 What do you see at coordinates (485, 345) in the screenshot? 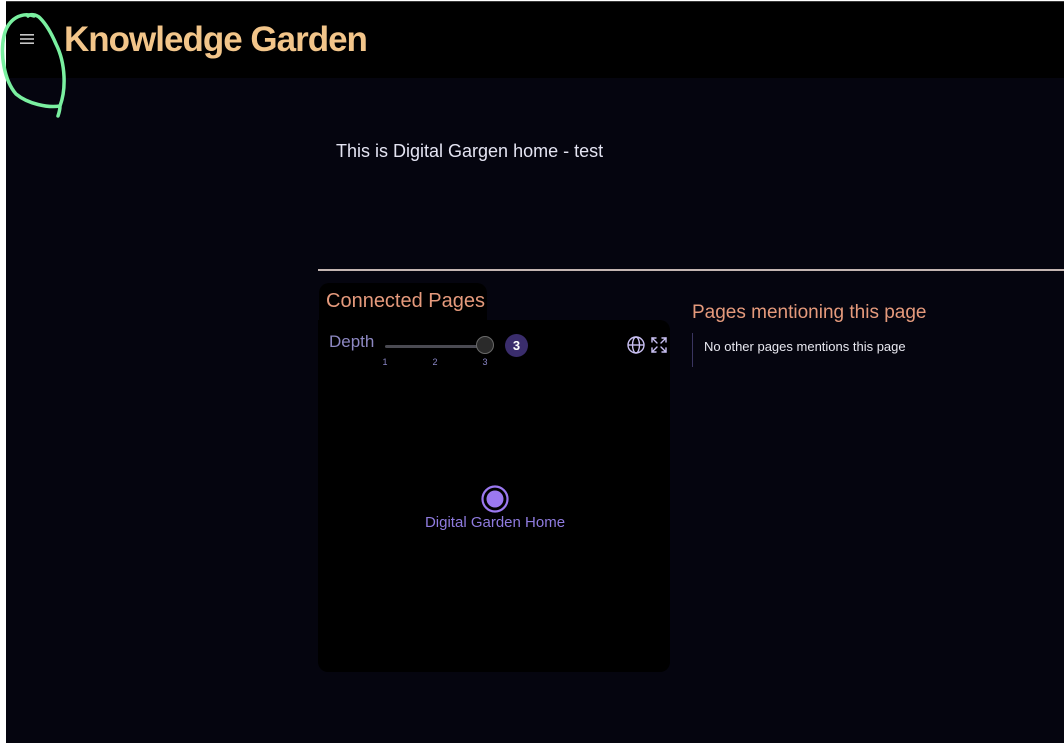
I see `depth-slider-thumb` at bounding box center [485, 345].